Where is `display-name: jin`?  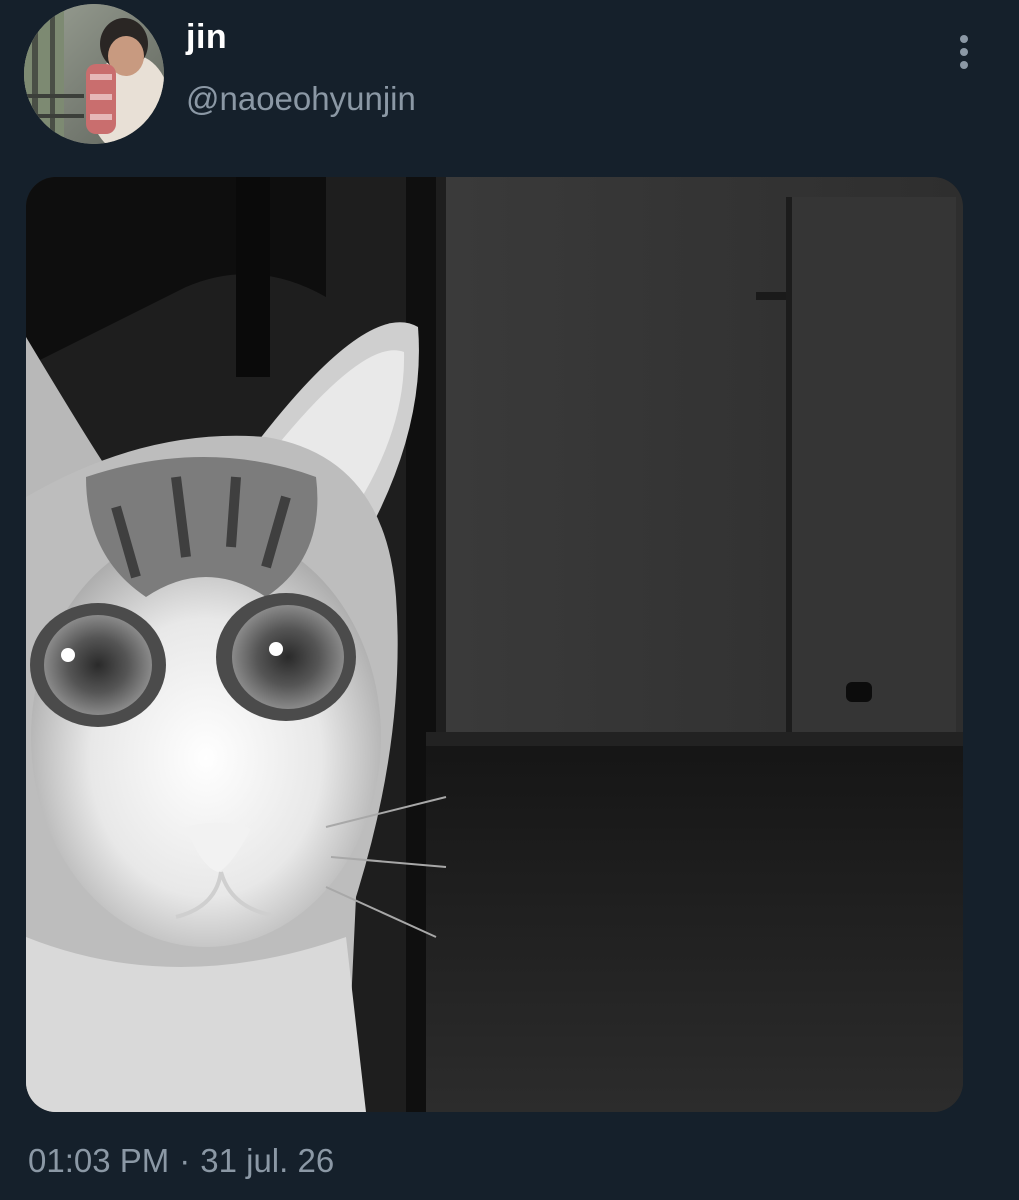
display-name: jin is located at coordinates (206, 37).